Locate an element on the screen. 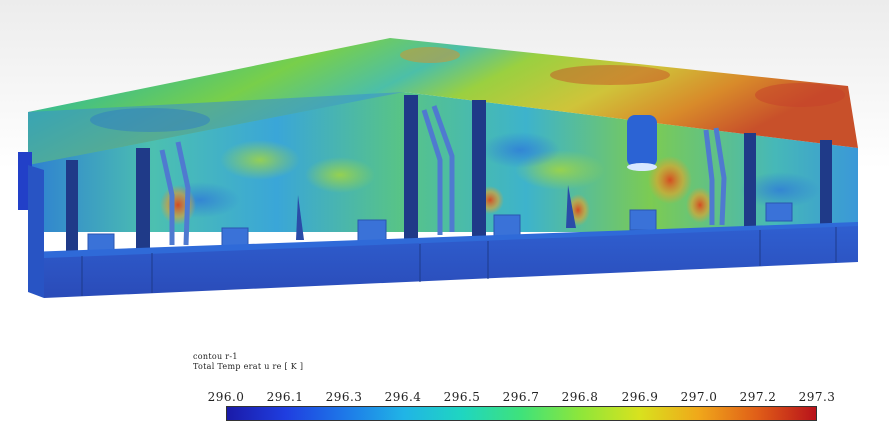 The width and height of the screenshot is (889, 446). colorbar-tick-label: 296.0 is located at coordinates (226, 397).